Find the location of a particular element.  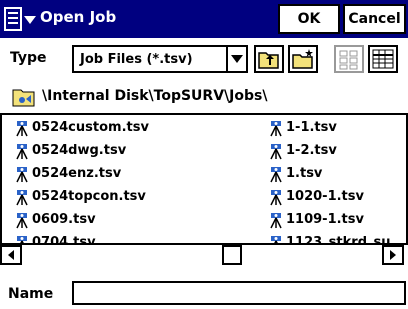

file-list-item: 1-1.tsv is located at coordinates (337, 127).